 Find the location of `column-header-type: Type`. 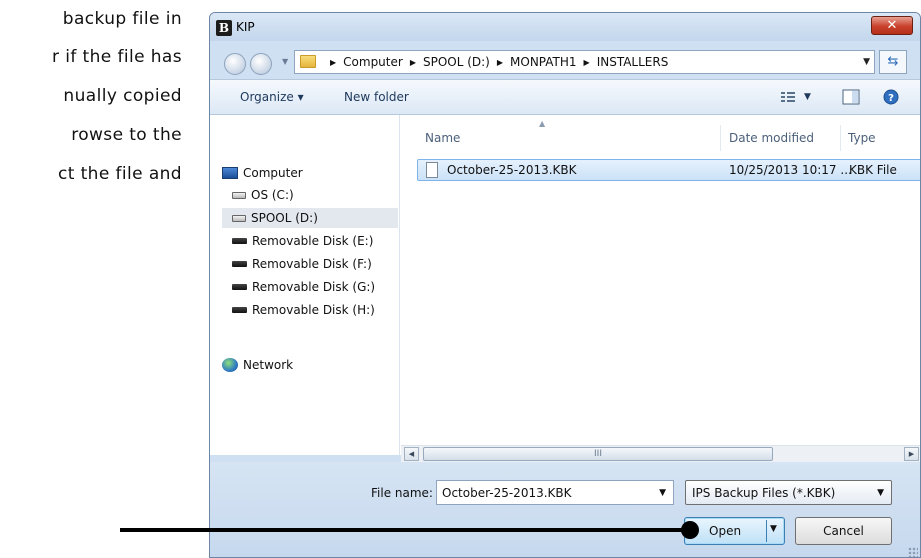

column-header-type: Type is located at coordinates (862, 138).